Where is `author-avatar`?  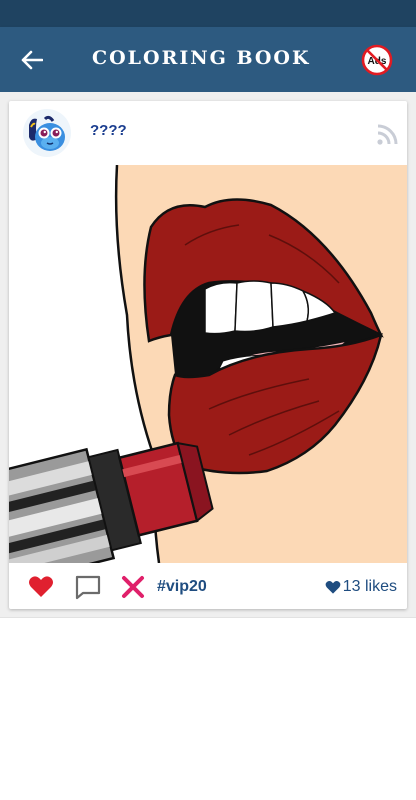 author-avatar is located at coordinates (47, 133).